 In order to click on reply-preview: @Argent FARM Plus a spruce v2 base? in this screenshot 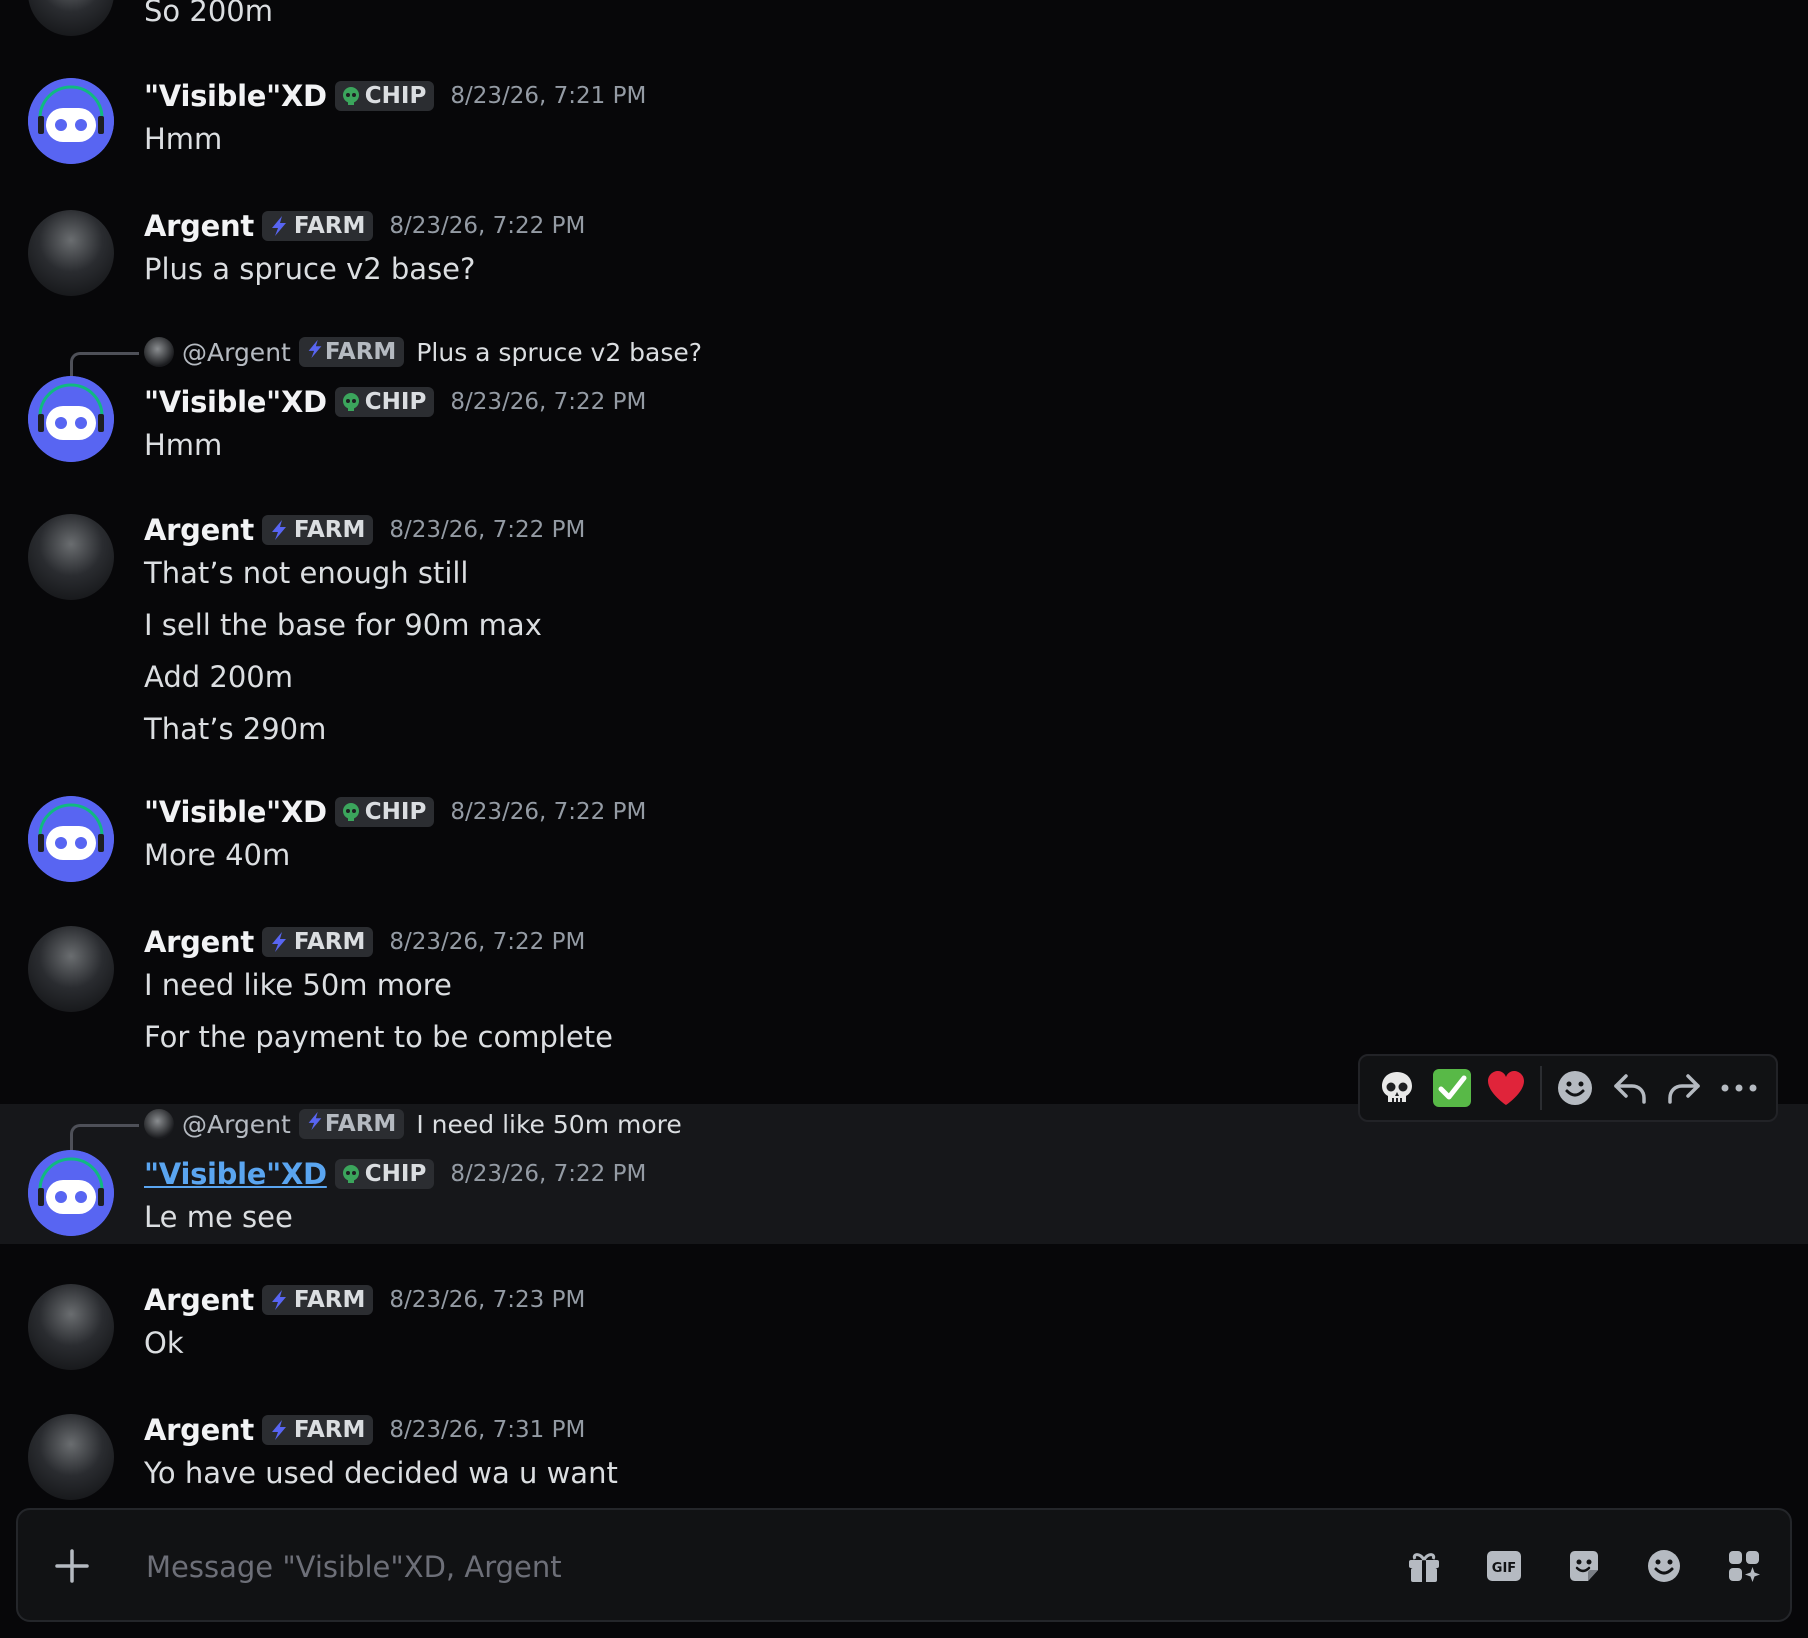, I will do `click(423, 352)`.